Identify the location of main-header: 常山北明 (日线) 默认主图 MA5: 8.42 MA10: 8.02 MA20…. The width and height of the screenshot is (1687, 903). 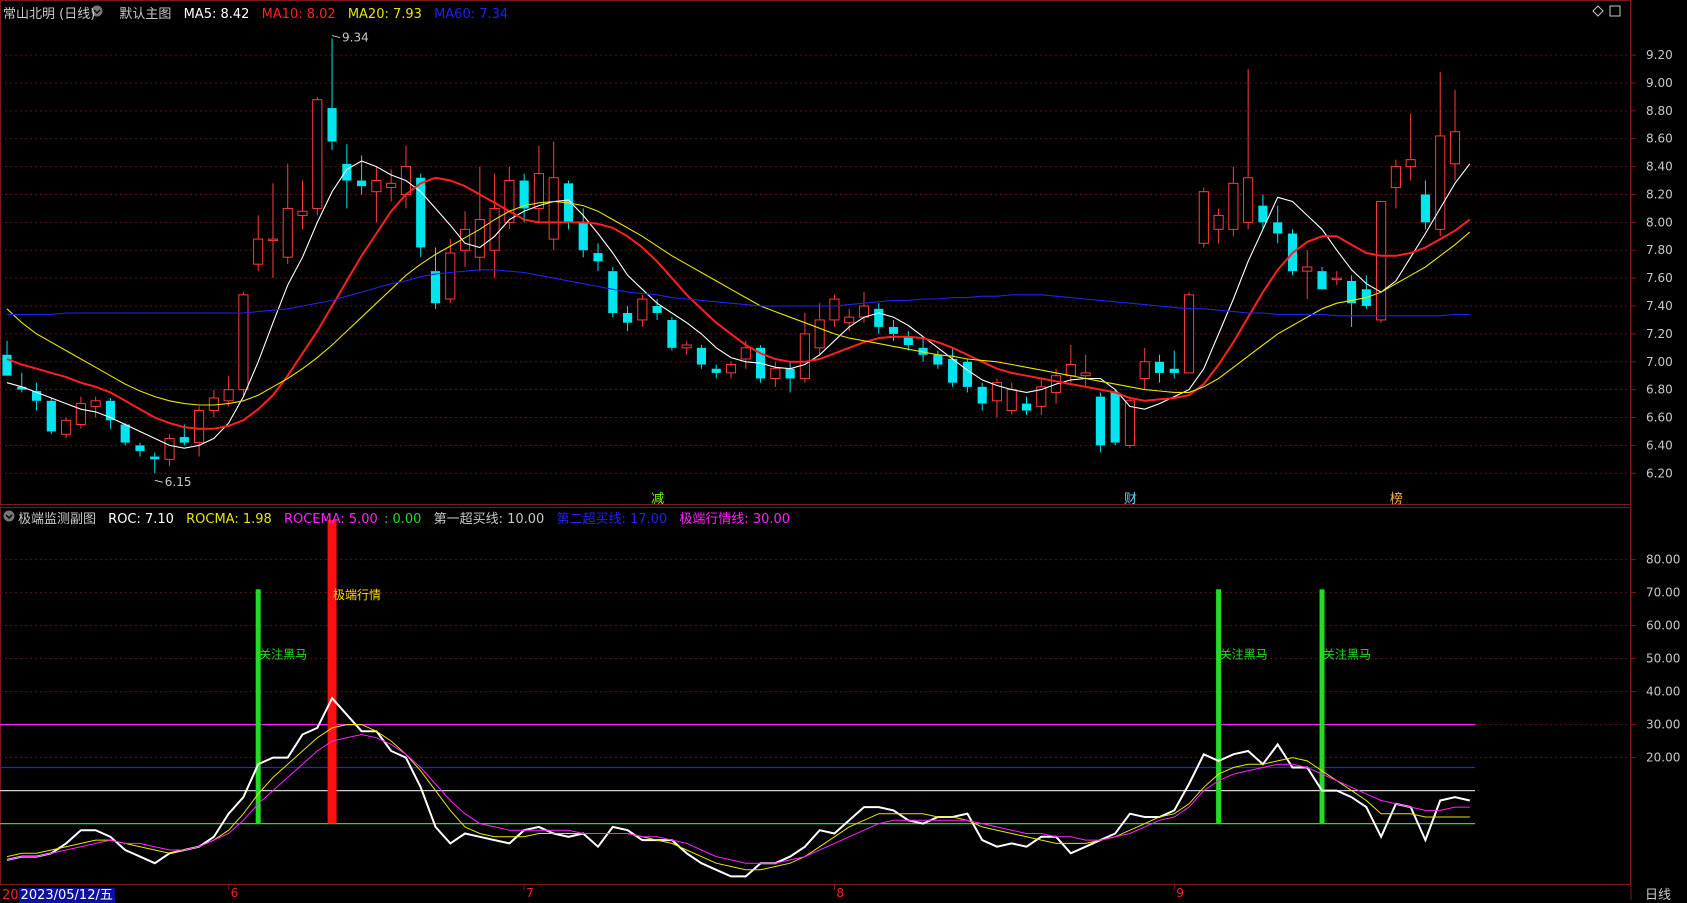
(259, 12).